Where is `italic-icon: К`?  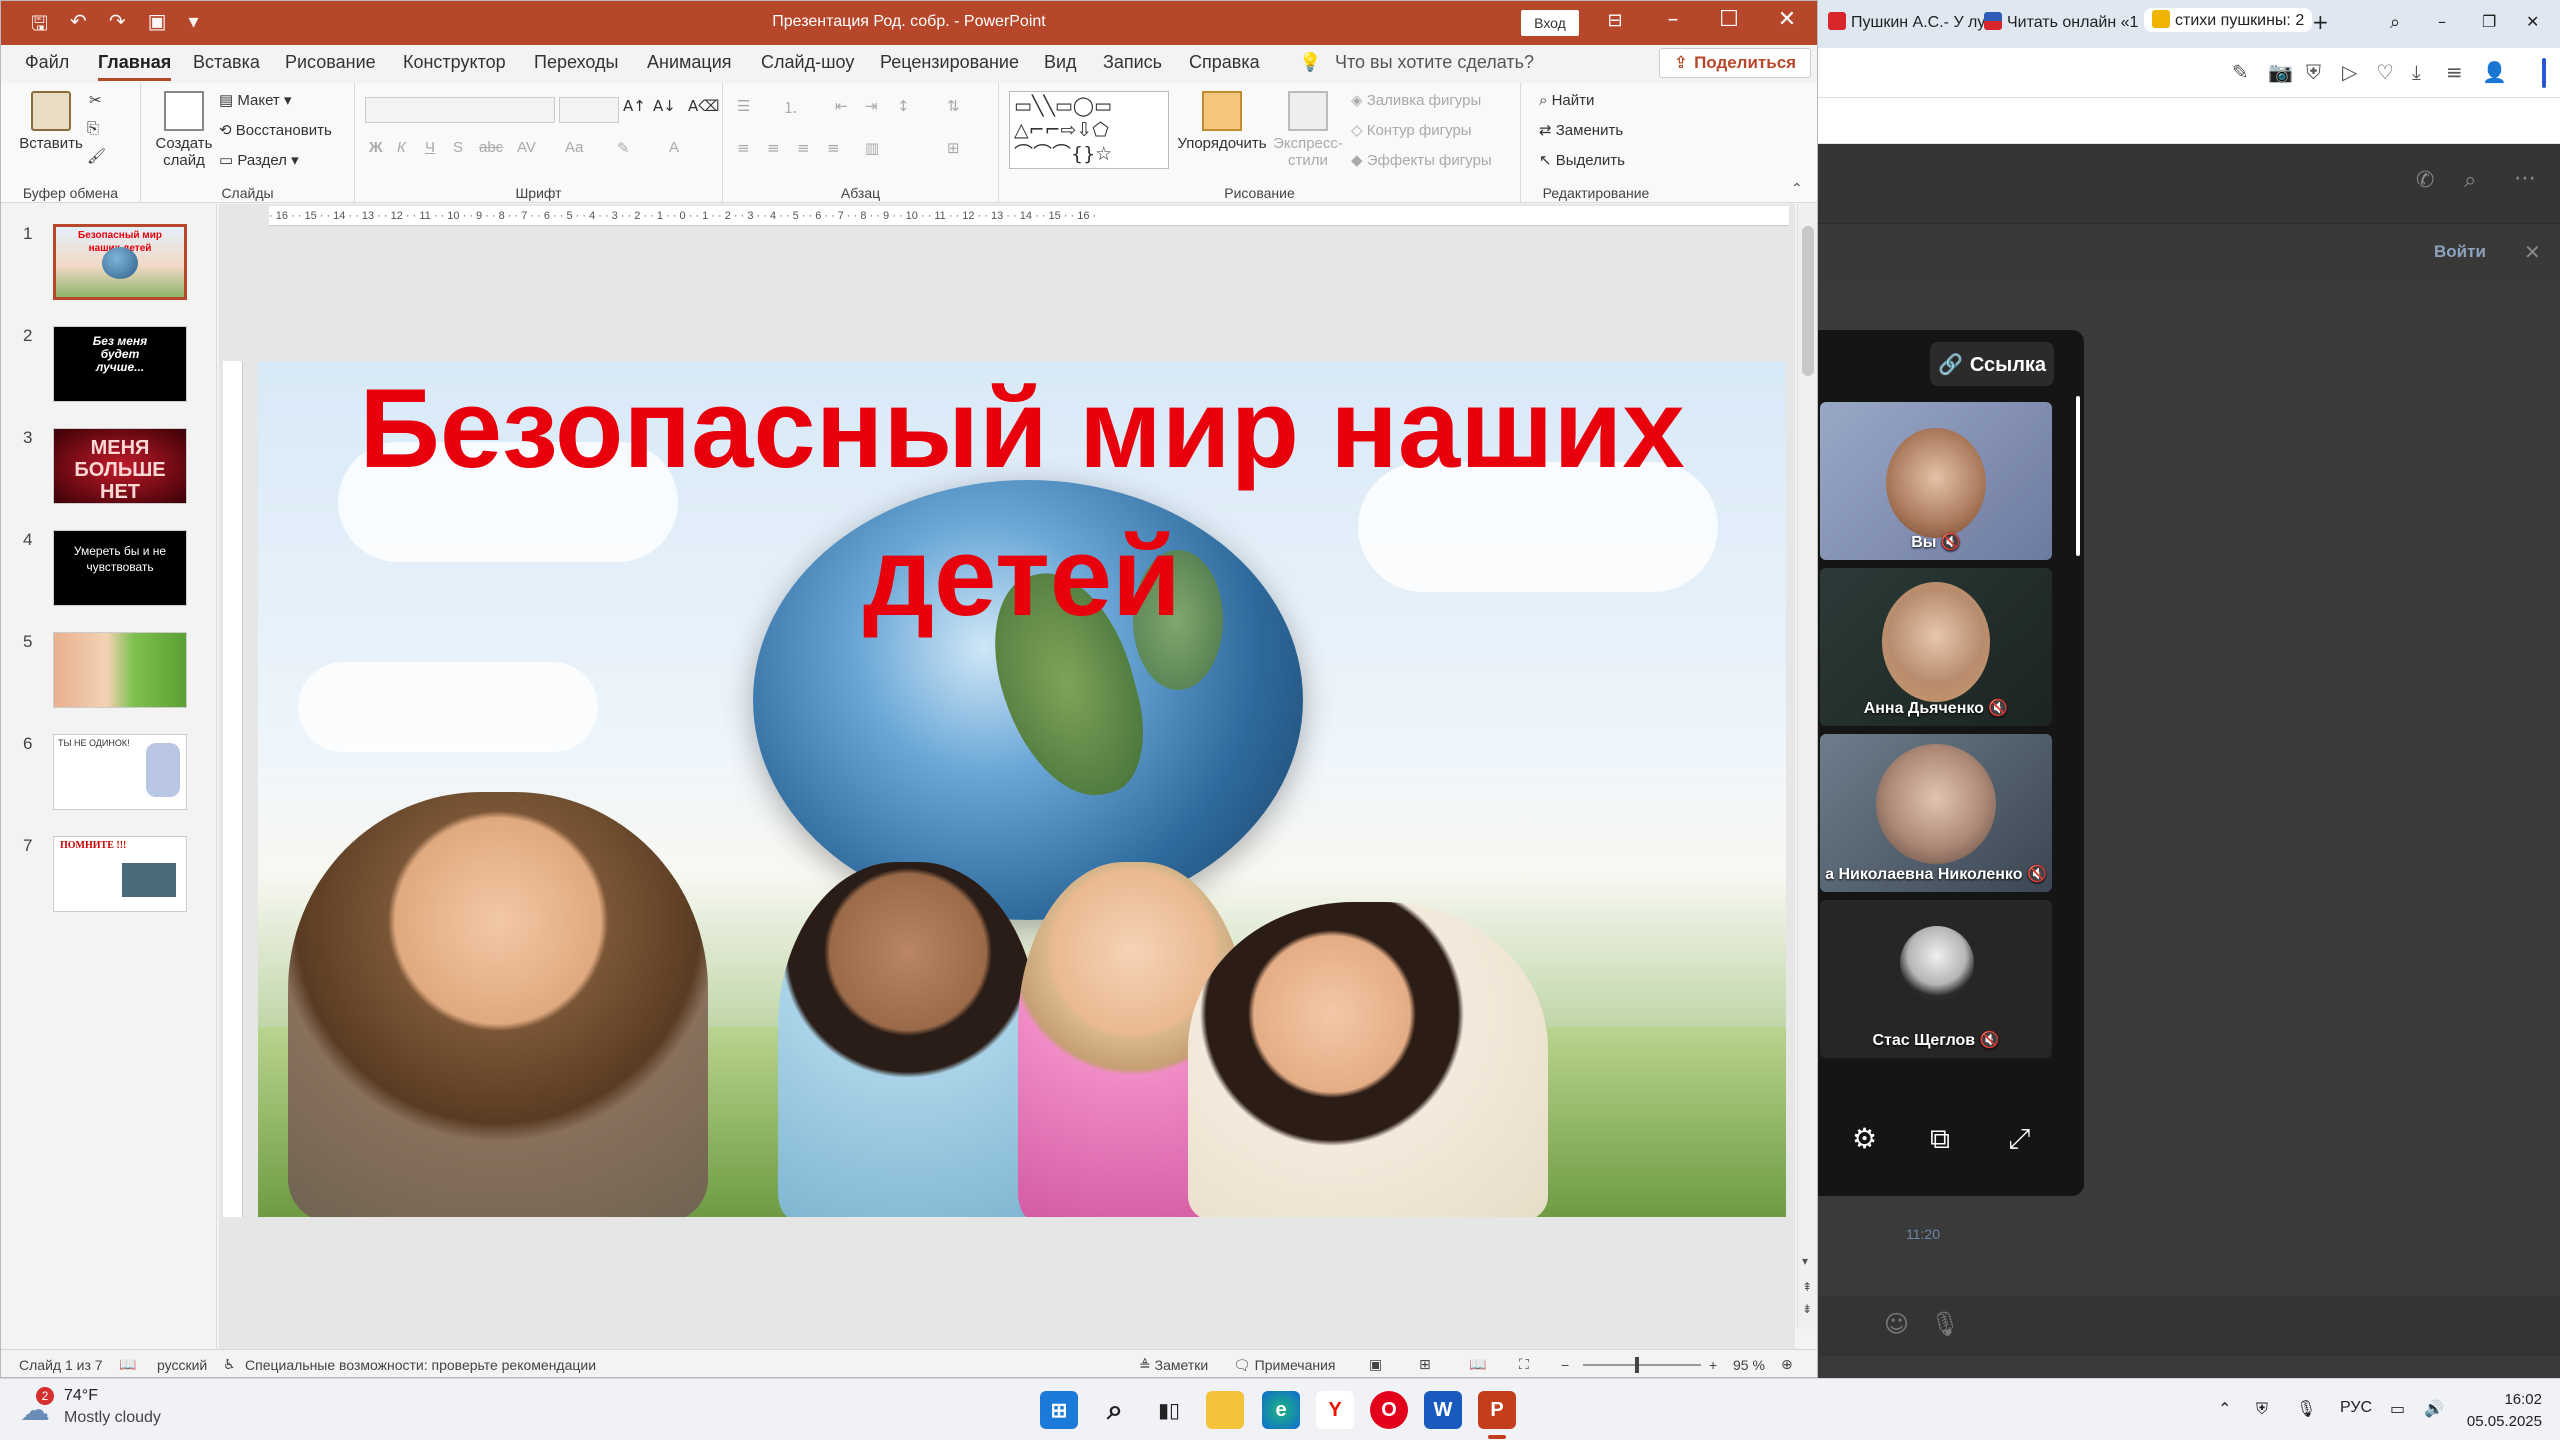 italic-icon: К is located at coordinates (401, 147).